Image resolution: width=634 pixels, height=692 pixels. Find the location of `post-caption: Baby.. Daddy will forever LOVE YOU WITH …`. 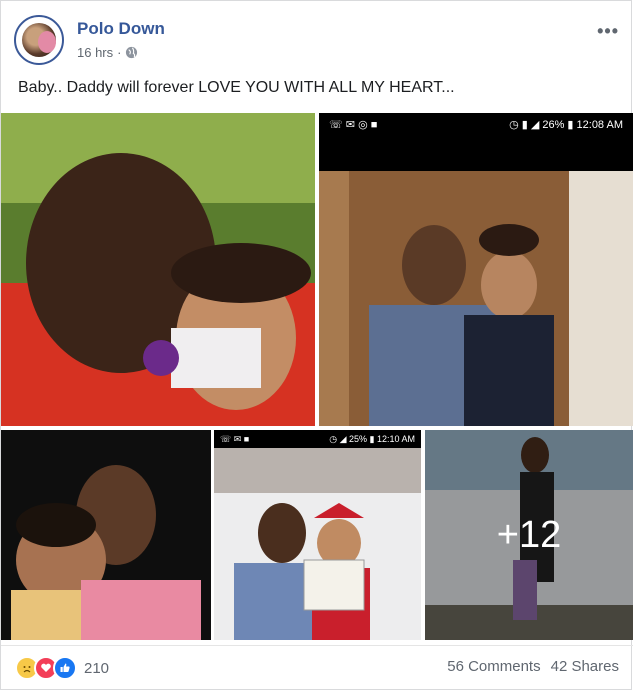

post-caption: Baby.. Daddy will forever LOVE YOU WITH … is located at coordinates (236, 87).